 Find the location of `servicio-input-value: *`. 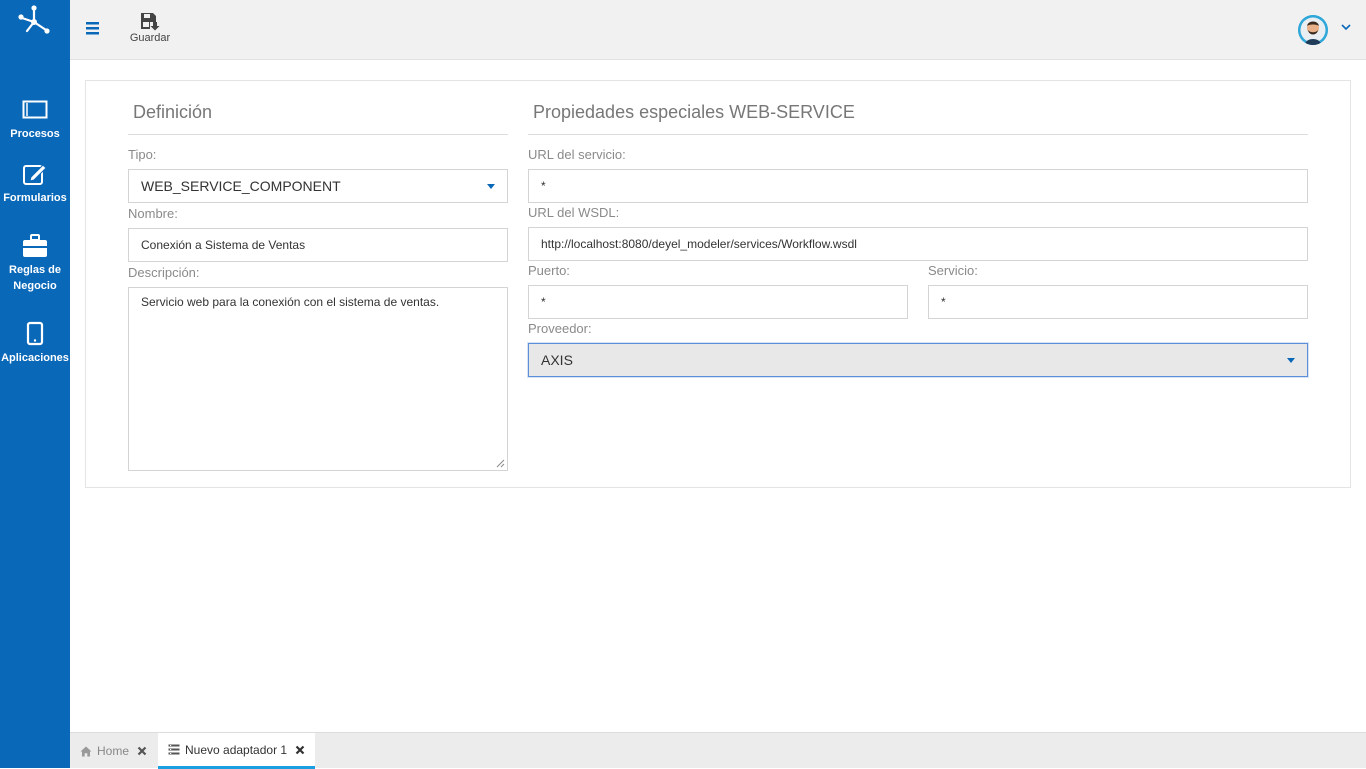

servicio-input-value: * is located at coordinates (943, 302).